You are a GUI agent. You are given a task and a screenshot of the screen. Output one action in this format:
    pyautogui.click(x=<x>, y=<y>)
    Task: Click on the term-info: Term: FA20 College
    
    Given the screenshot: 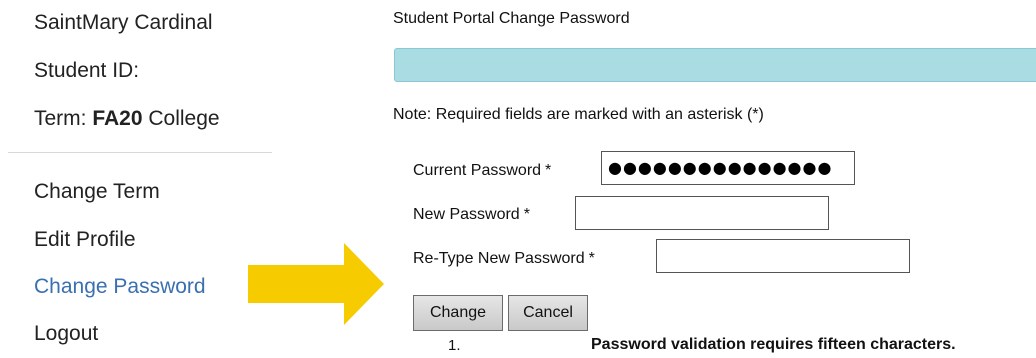 What is the action you would take?
    pyautogui.click(x=127, y=118)
    